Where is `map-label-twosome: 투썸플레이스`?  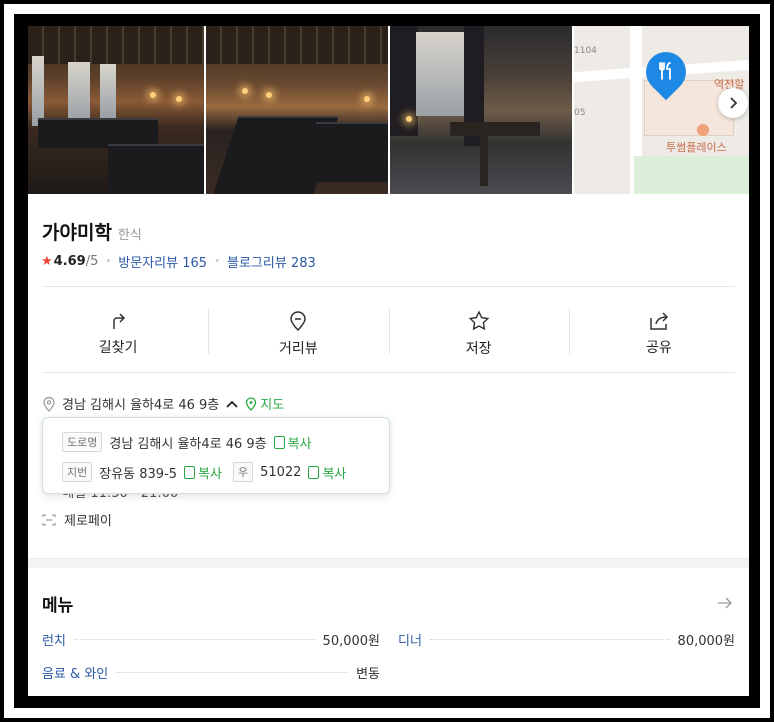
map-label-twosome: 투썸플레이스 is located at coordinates (696, 147).